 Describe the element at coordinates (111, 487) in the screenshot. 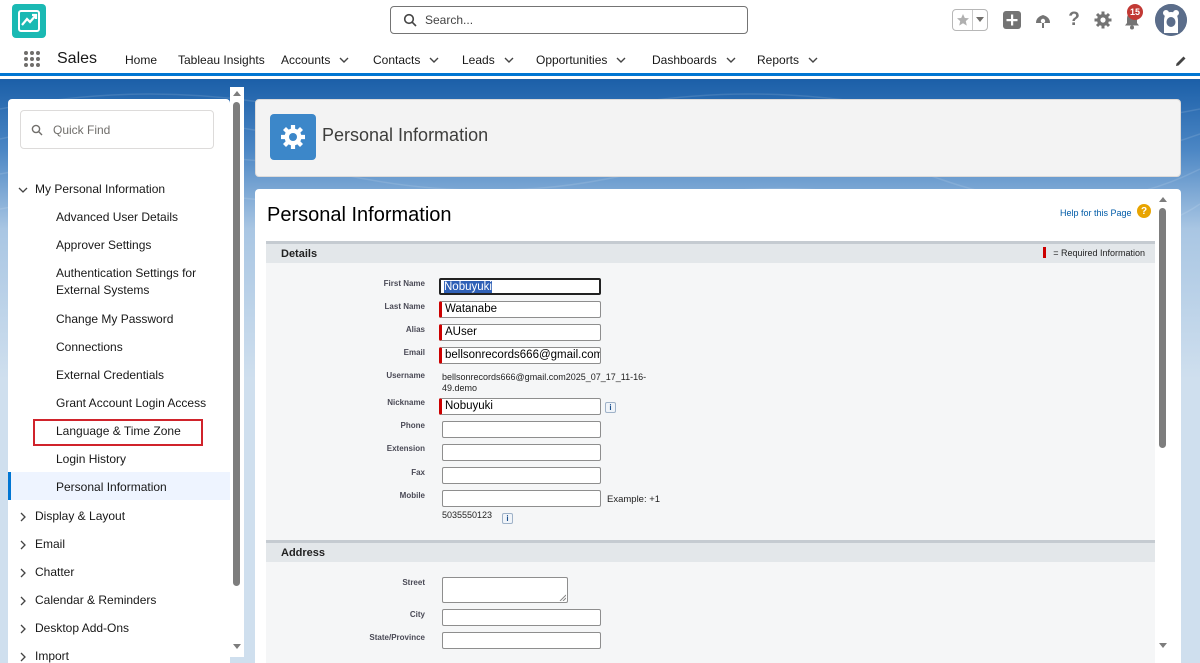

I see `sidebar-item-label: Personal Information` at that location.